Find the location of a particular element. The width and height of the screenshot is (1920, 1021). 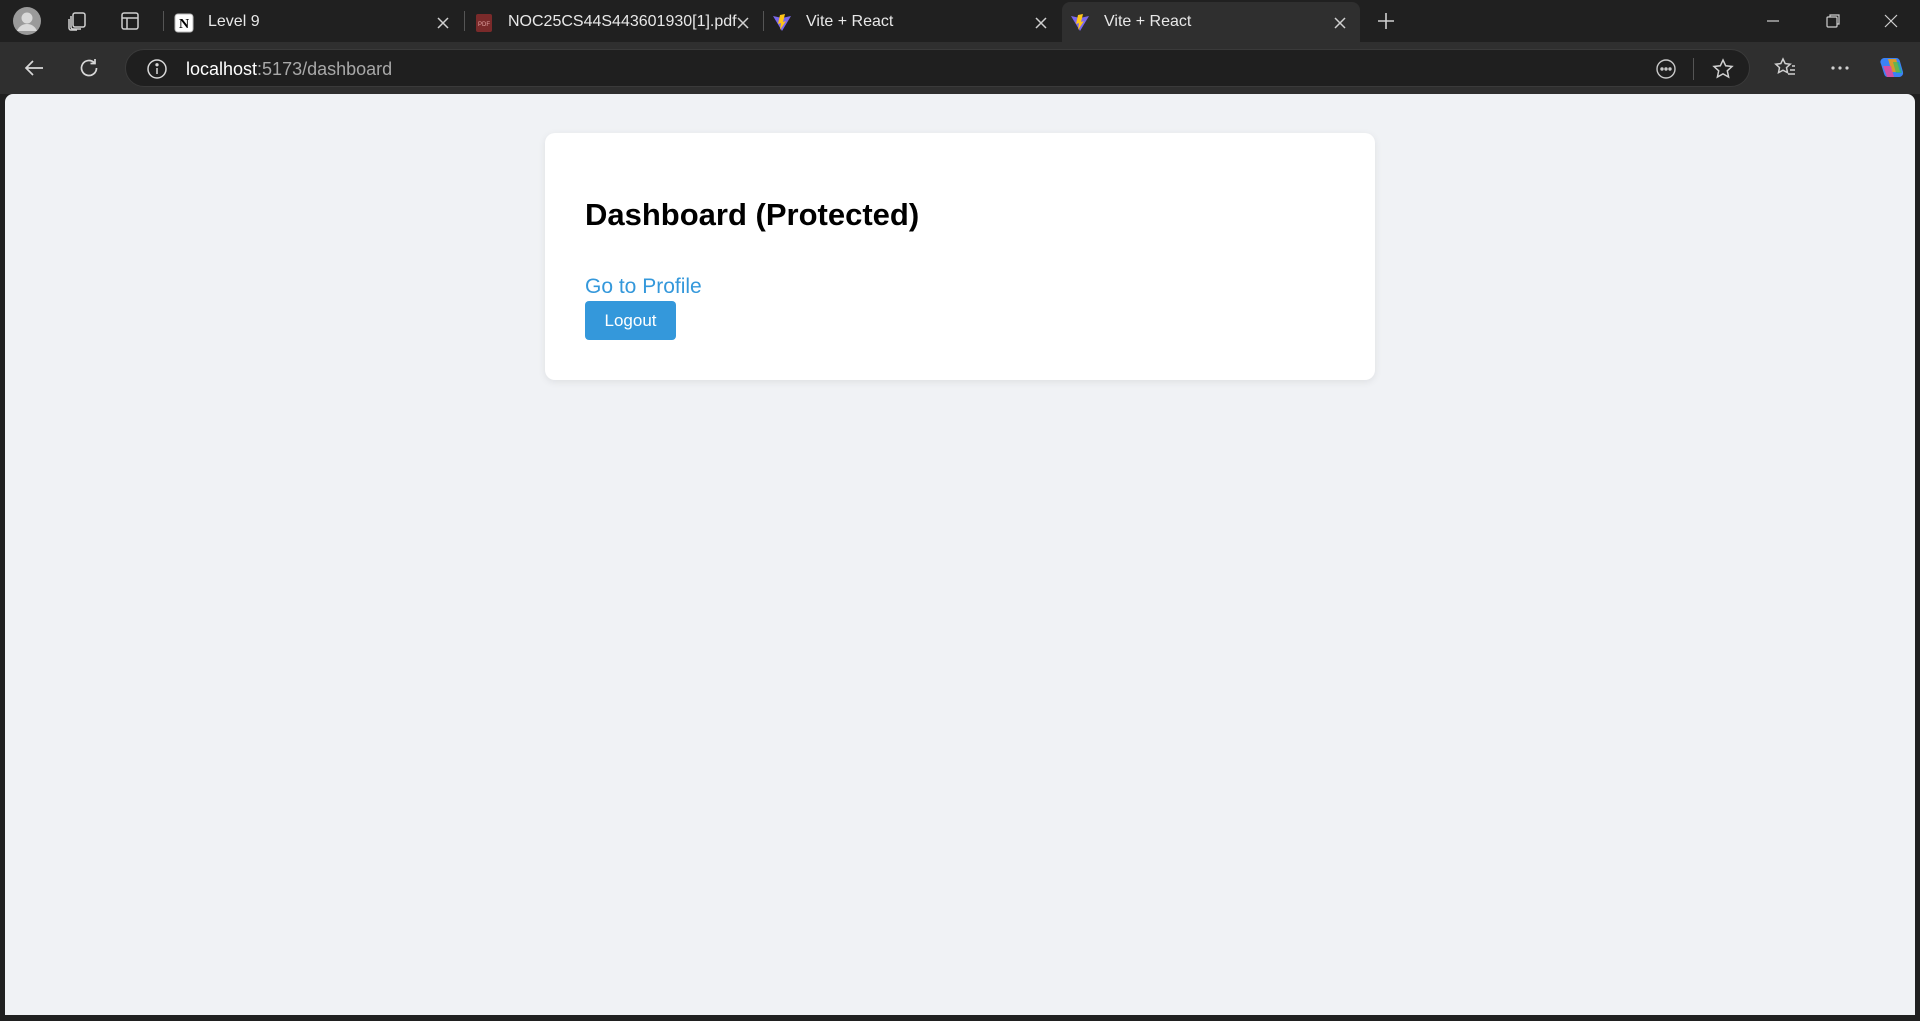

add-favorite-star-icon is located at coordinates (1723, 69).